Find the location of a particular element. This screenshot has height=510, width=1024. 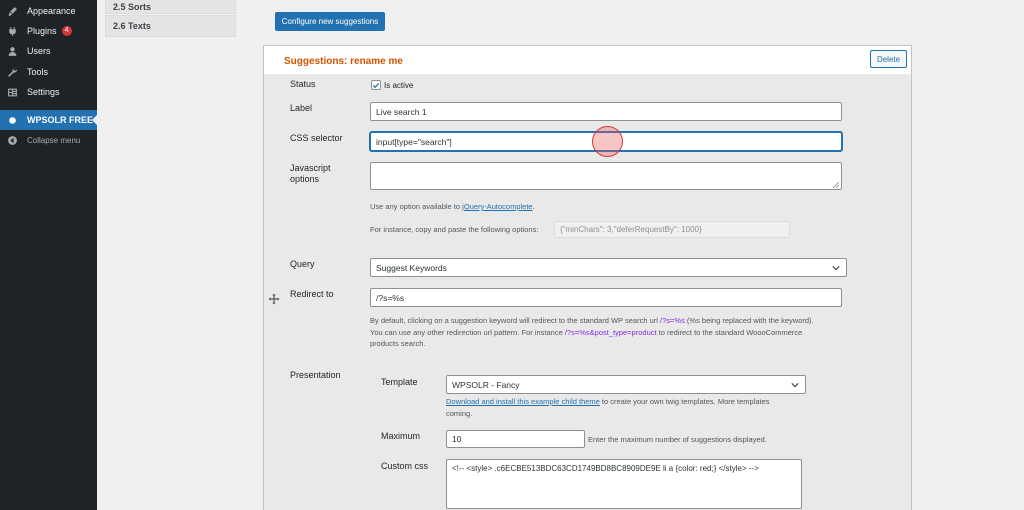

tab-label: 2.6 Texts is located at coordinates (132, 26).